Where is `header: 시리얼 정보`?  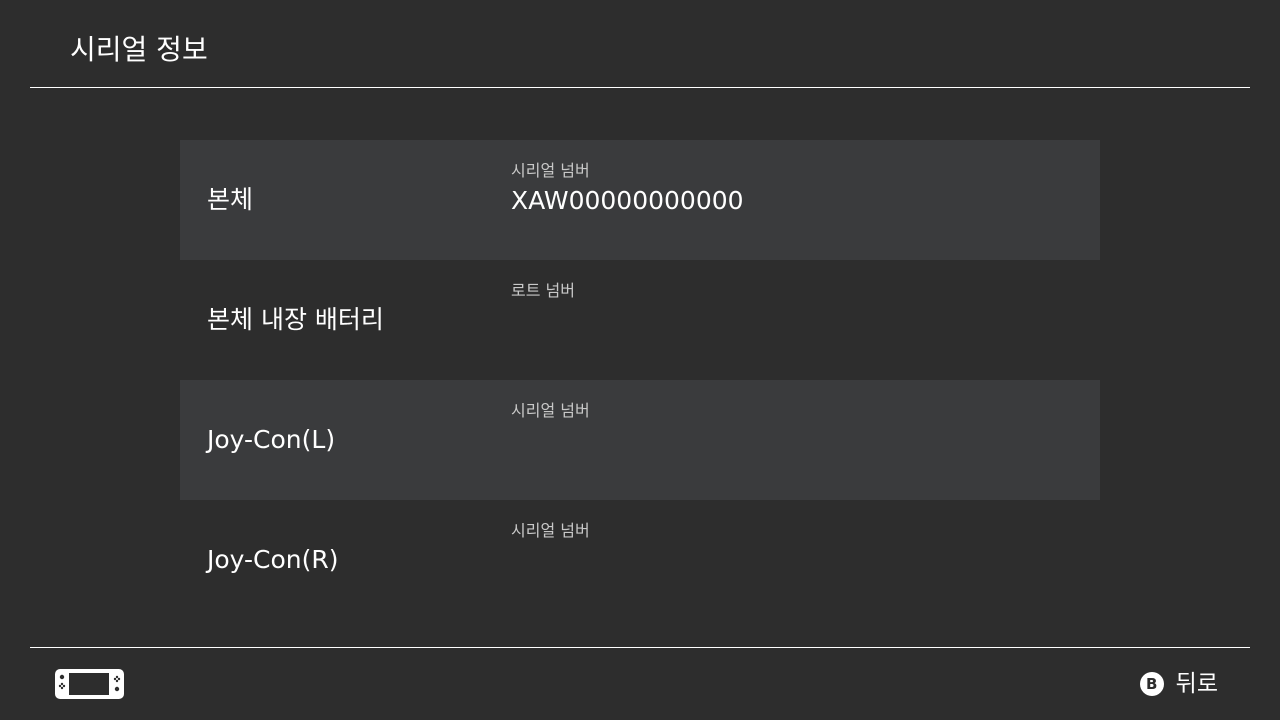 header: 시리얼 정보 is located at coordinates (640, 44).